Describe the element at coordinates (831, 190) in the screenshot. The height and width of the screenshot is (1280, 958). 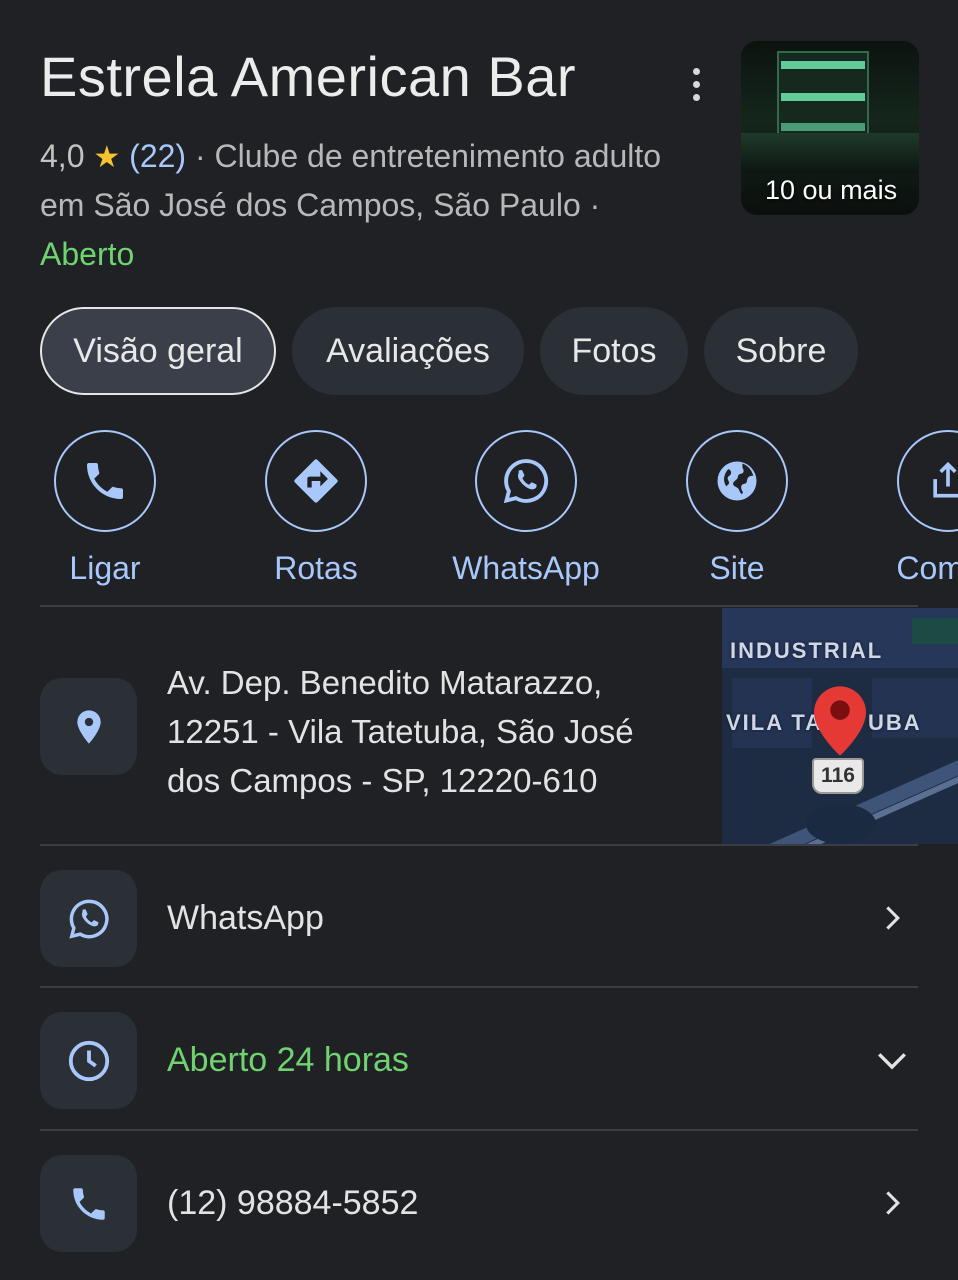
I see `photo-count-label: 10 ou mais` at that location.